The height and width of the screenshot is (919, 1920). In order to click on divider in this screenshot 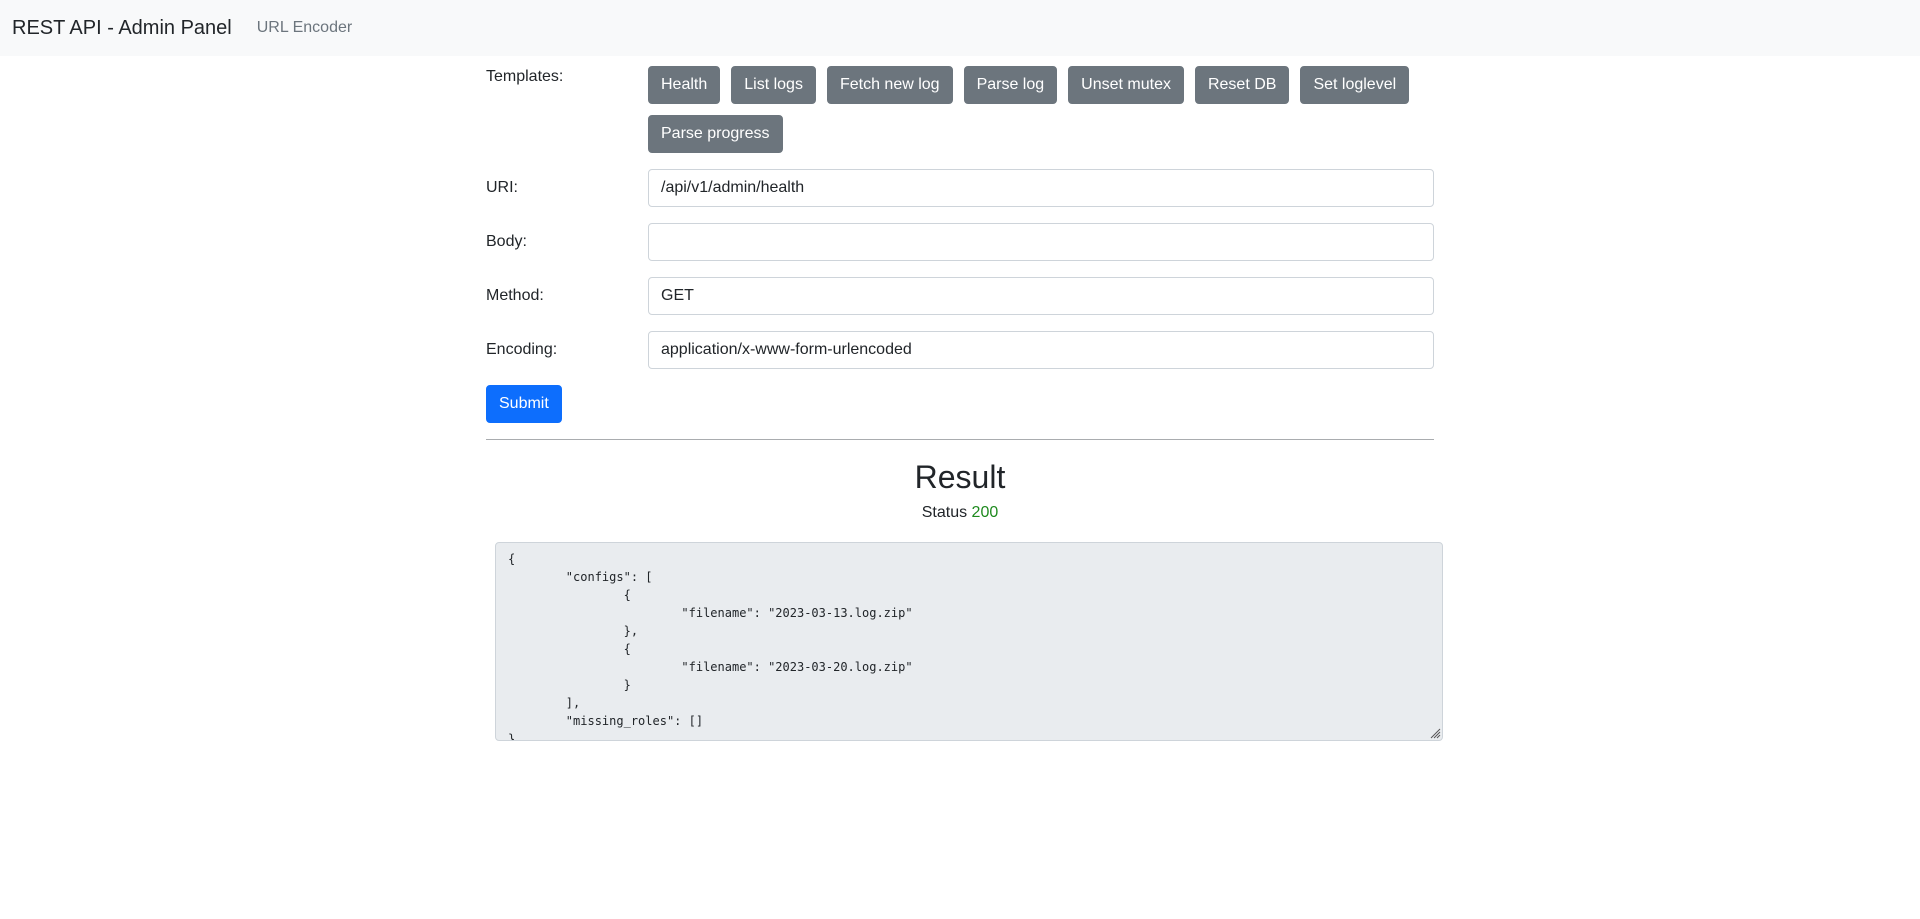, I will do `click(960, 439)`.